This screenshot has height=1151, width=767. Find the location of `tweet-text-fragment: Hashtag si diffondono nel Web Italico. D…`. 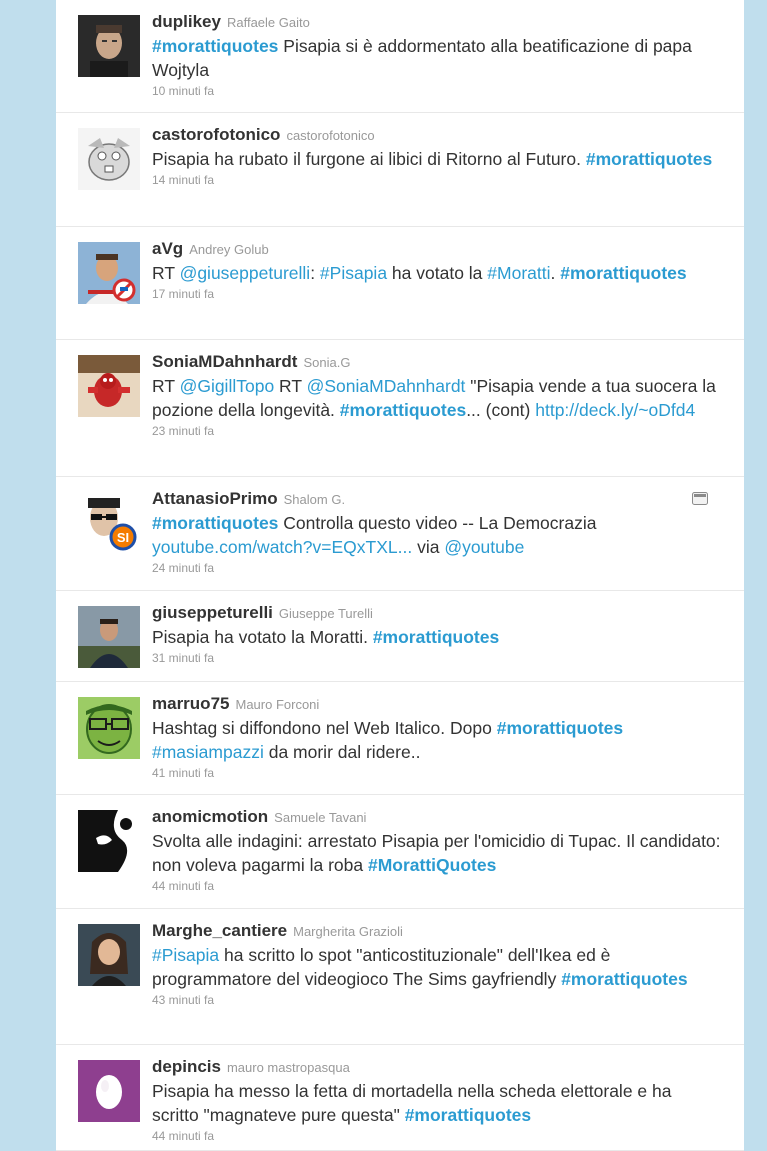

tweet-text-fragment: Hashtag si diffondono nel Web Italico. D… is located at coordinates (324, 728).